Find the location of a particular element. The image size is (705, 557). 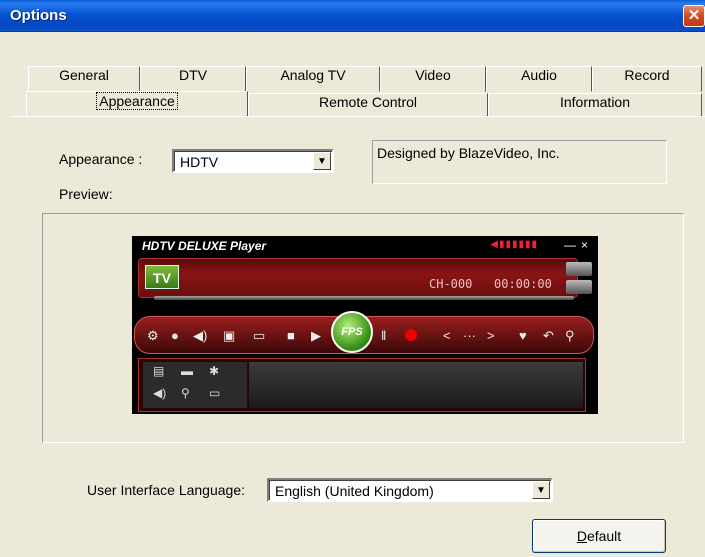

player-title: HDTV DELUXE Player is located at coordinates (204, 246).